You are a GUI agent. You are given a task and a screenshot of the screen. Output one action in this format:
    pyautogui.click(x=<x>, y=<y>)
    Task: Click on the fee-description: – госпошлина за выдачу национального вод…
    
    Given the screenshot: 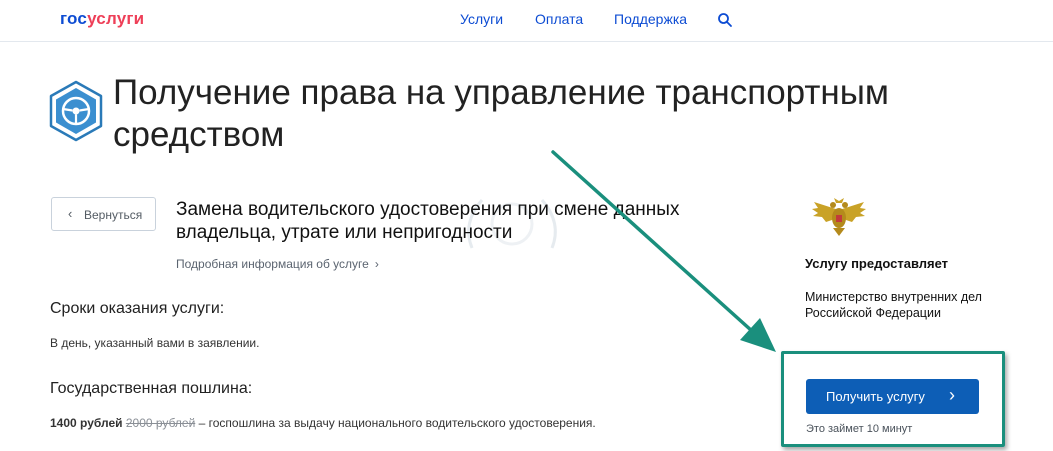 What is the action you would take?
    pyautogui.click(x=395, y=423)
    